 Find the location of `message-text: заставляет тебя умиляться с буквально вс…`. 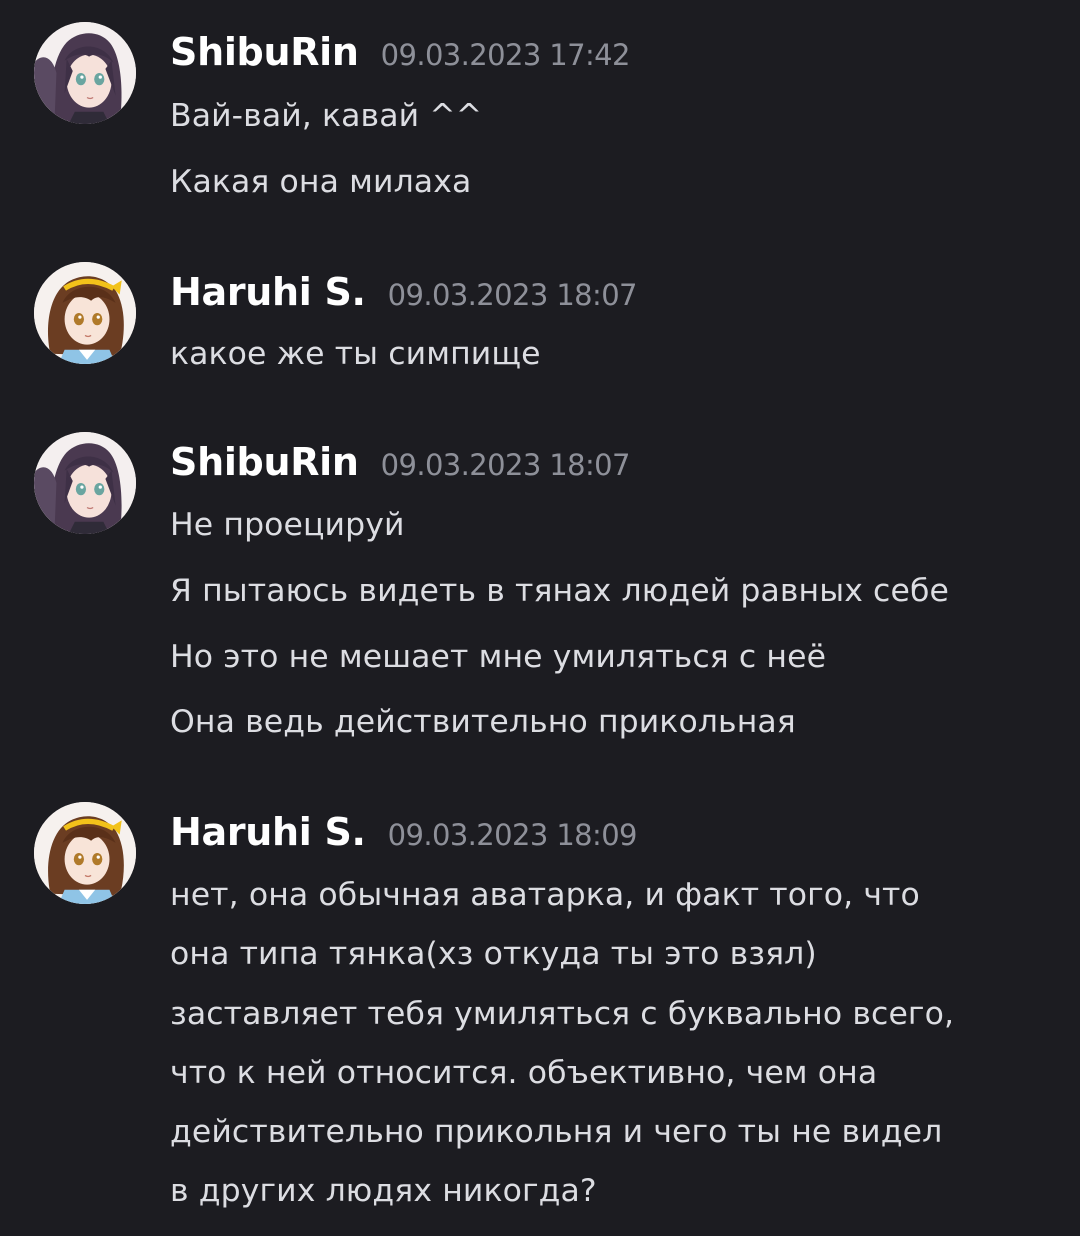

message-text: заставляет тебя умиляться с буквально вс… is located at coordinates (562, 1014).